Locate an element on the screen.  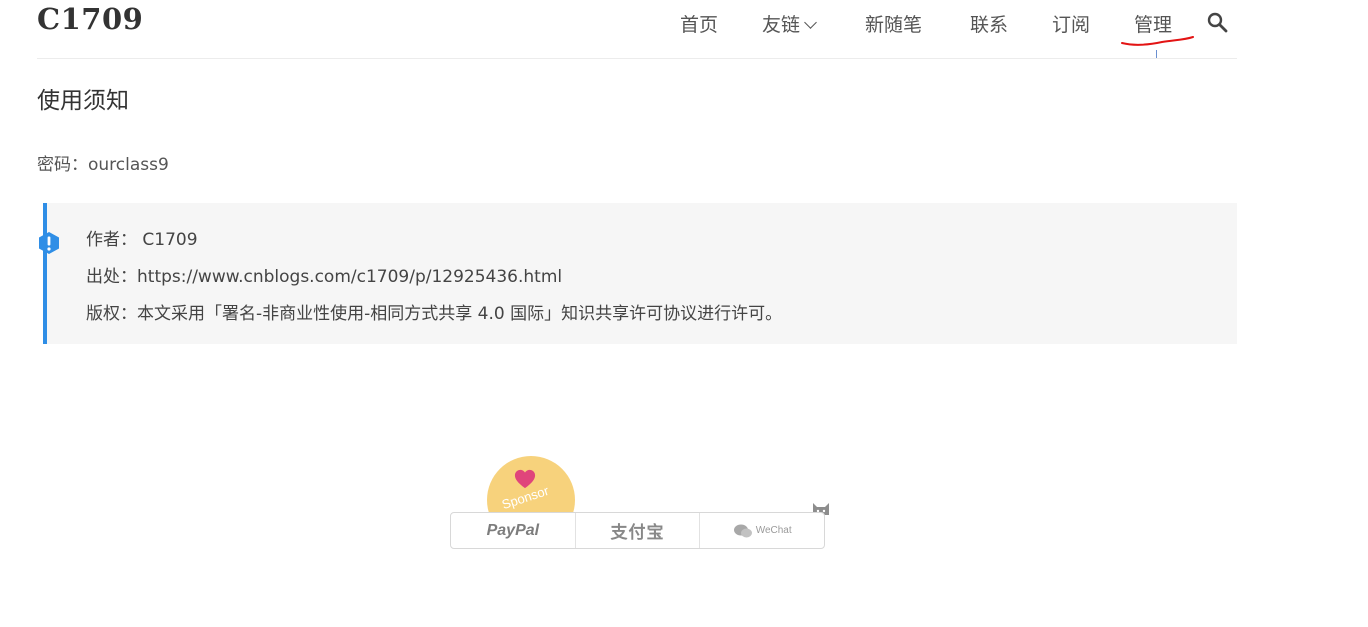
nav-contact: 联系 is located at coordinates (989, 23).